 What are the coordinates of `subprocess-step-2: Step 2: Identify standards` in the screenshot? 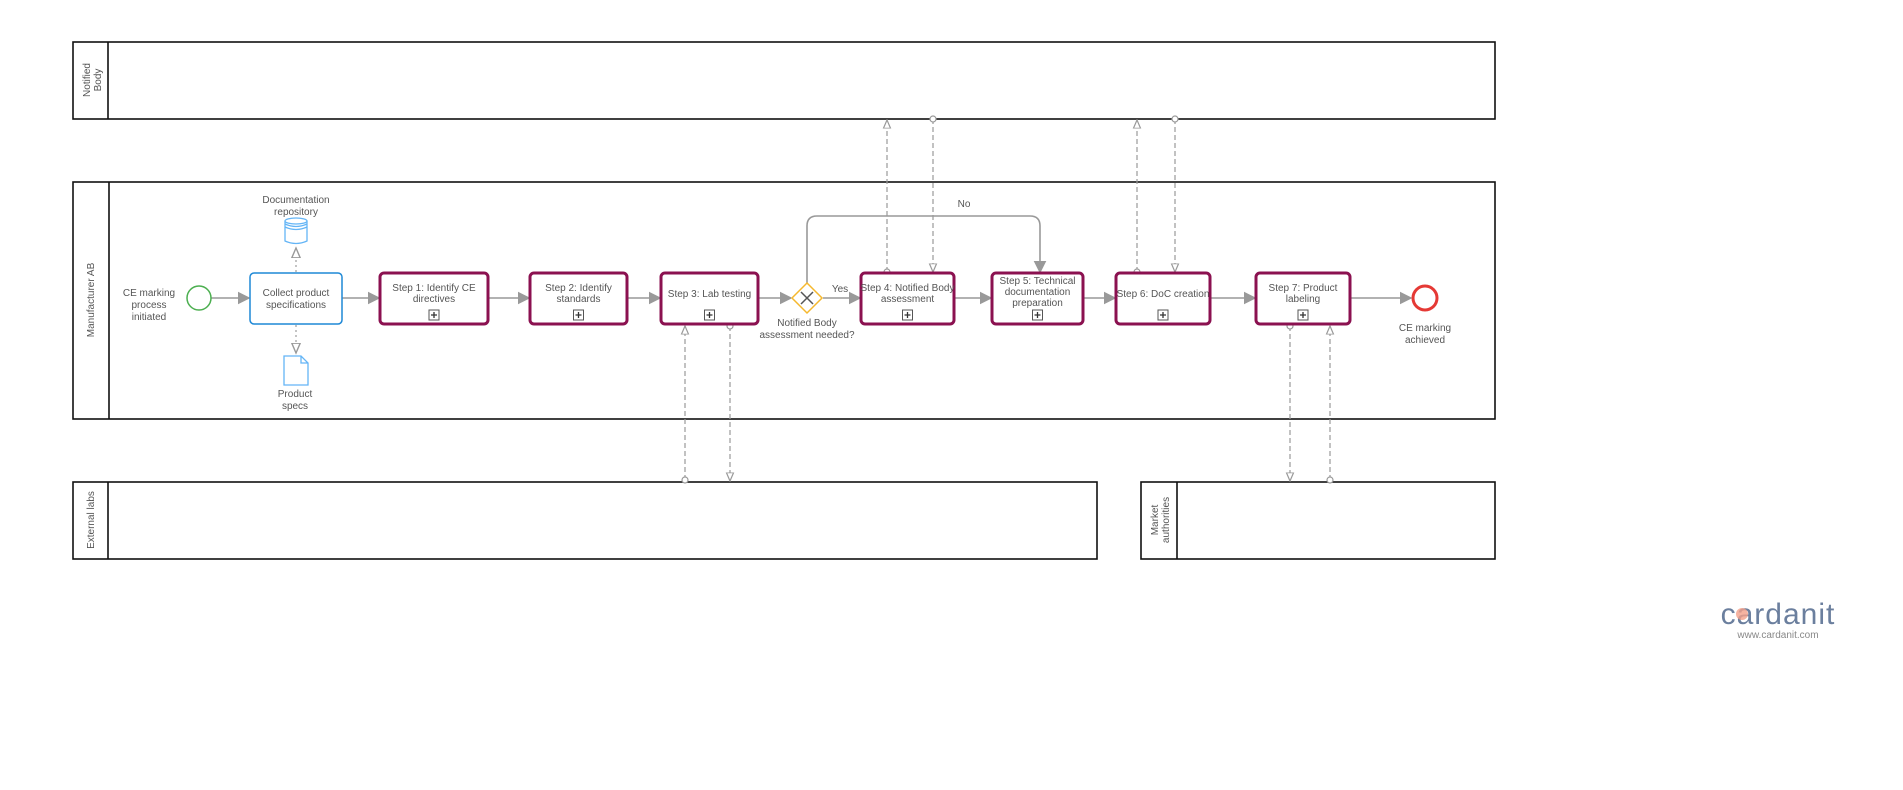 It's located at (578, 298).